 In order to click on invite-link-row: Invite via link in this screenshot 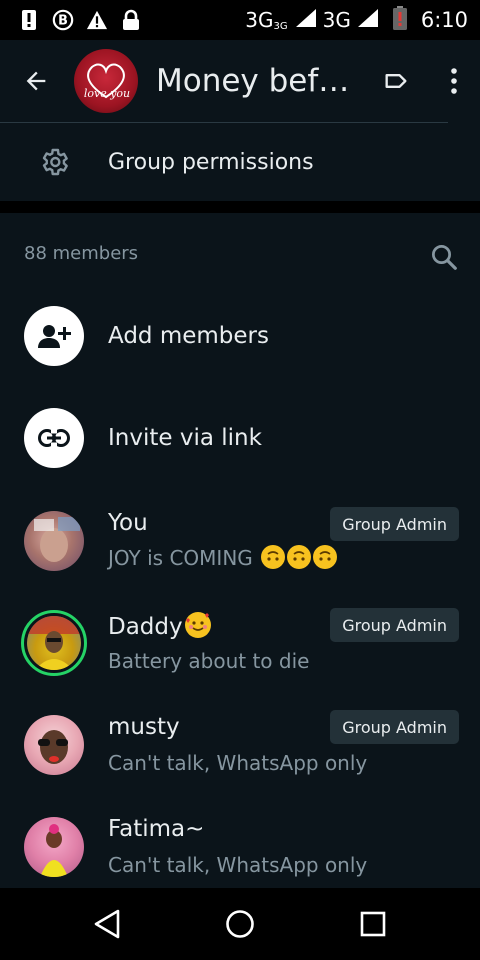, I will do `click(240, 438)`.